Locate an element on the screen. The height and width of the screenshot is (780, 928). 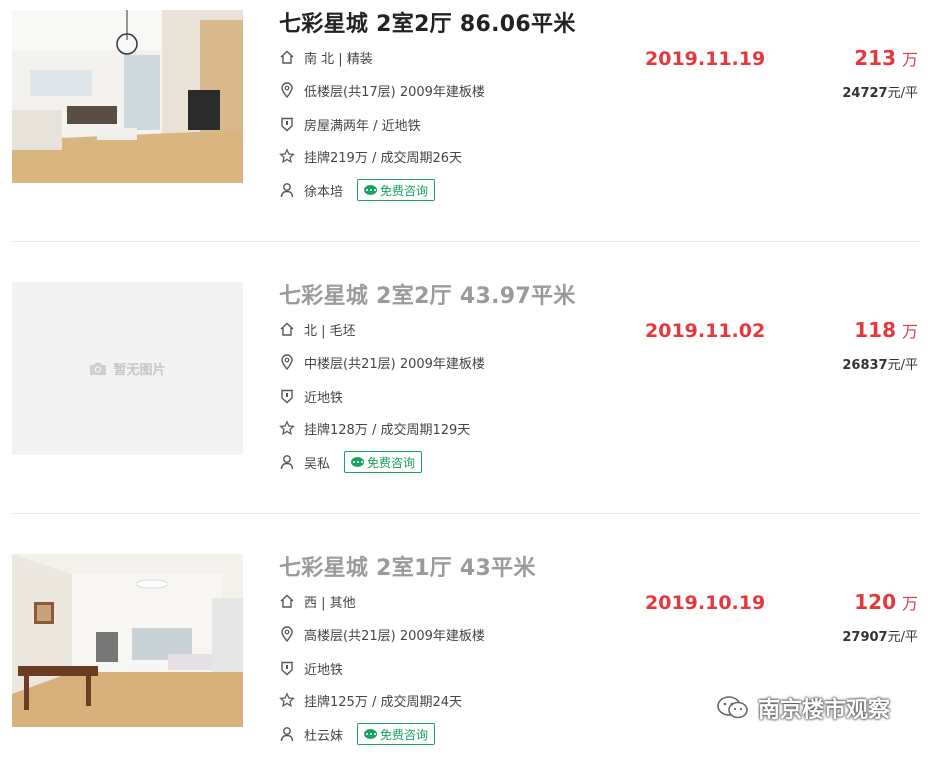
unit-price: 24727元/平 is located at coordinates (880, 91).